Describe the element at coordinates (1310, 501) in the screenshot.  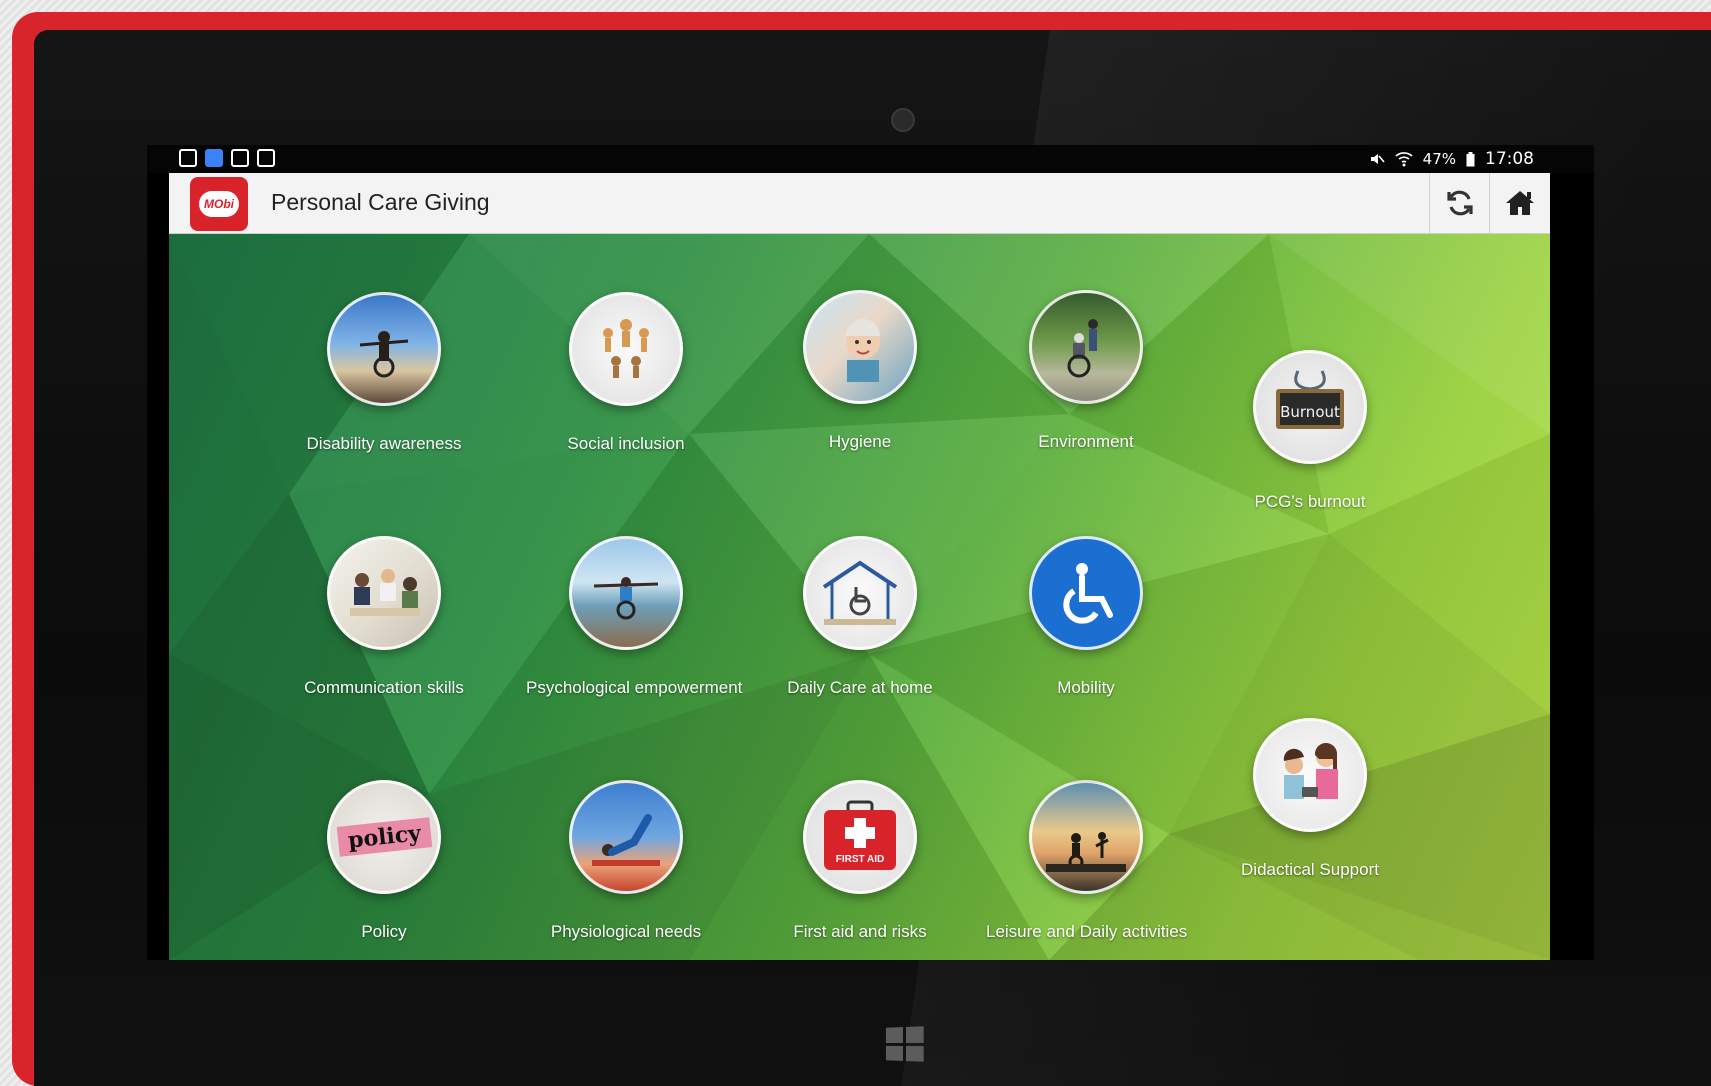
I see `tile-label: PCG's burnout` at that location.